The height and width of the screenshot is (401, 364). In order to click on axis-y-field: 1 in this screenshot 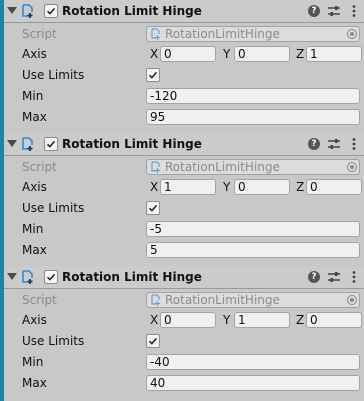, I will do `click(262, 320)`.